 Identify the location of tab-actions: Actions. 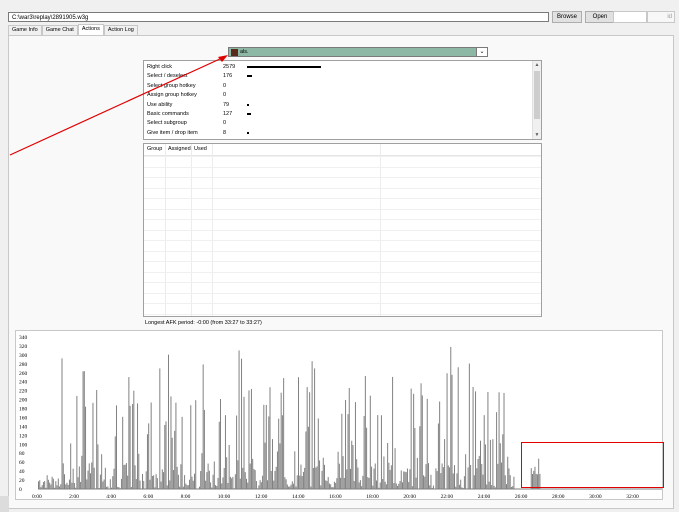
(90, 29).